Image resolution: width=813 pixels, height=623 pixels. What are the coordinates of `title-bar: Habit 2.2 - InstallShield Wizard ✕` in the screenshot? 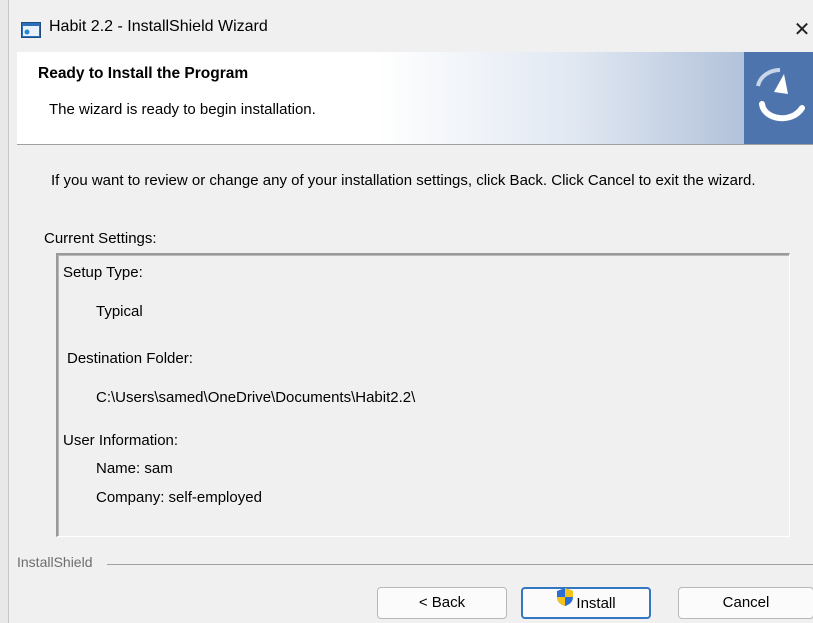 It's located at (411, 26).